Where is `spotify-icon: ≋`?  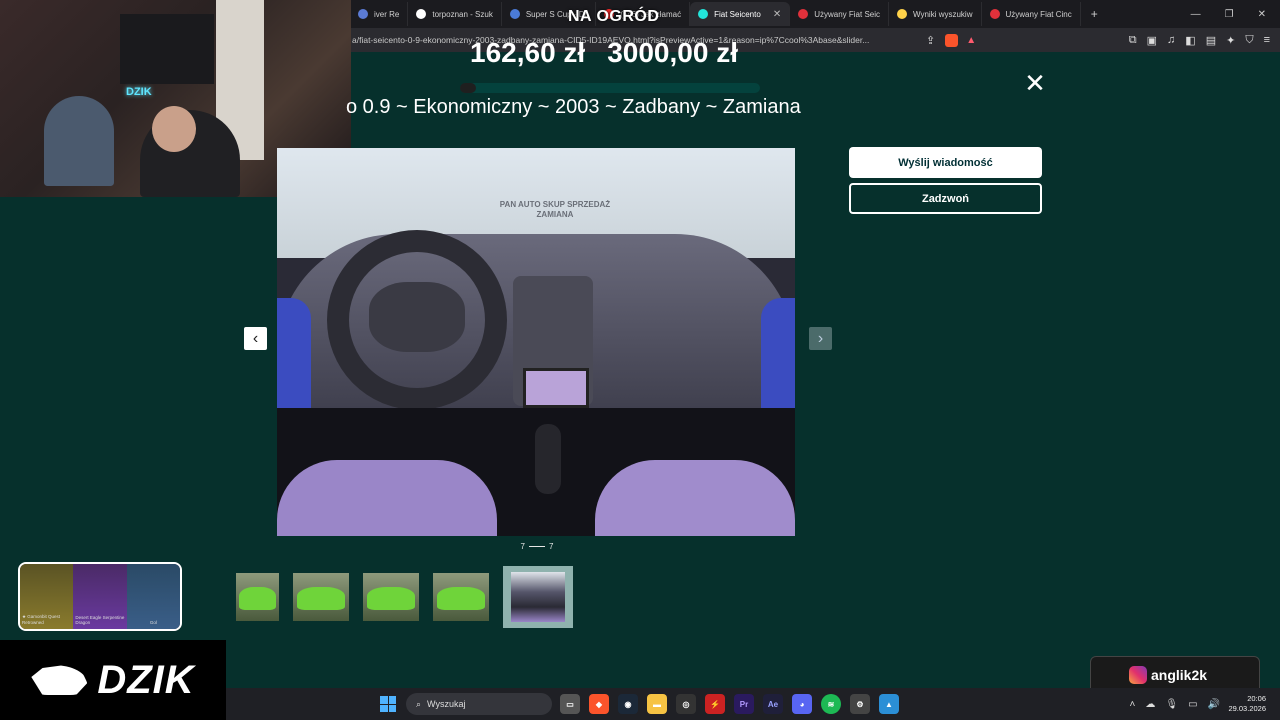 spotify-icon: ≋ is located at coordinates (831, 704).